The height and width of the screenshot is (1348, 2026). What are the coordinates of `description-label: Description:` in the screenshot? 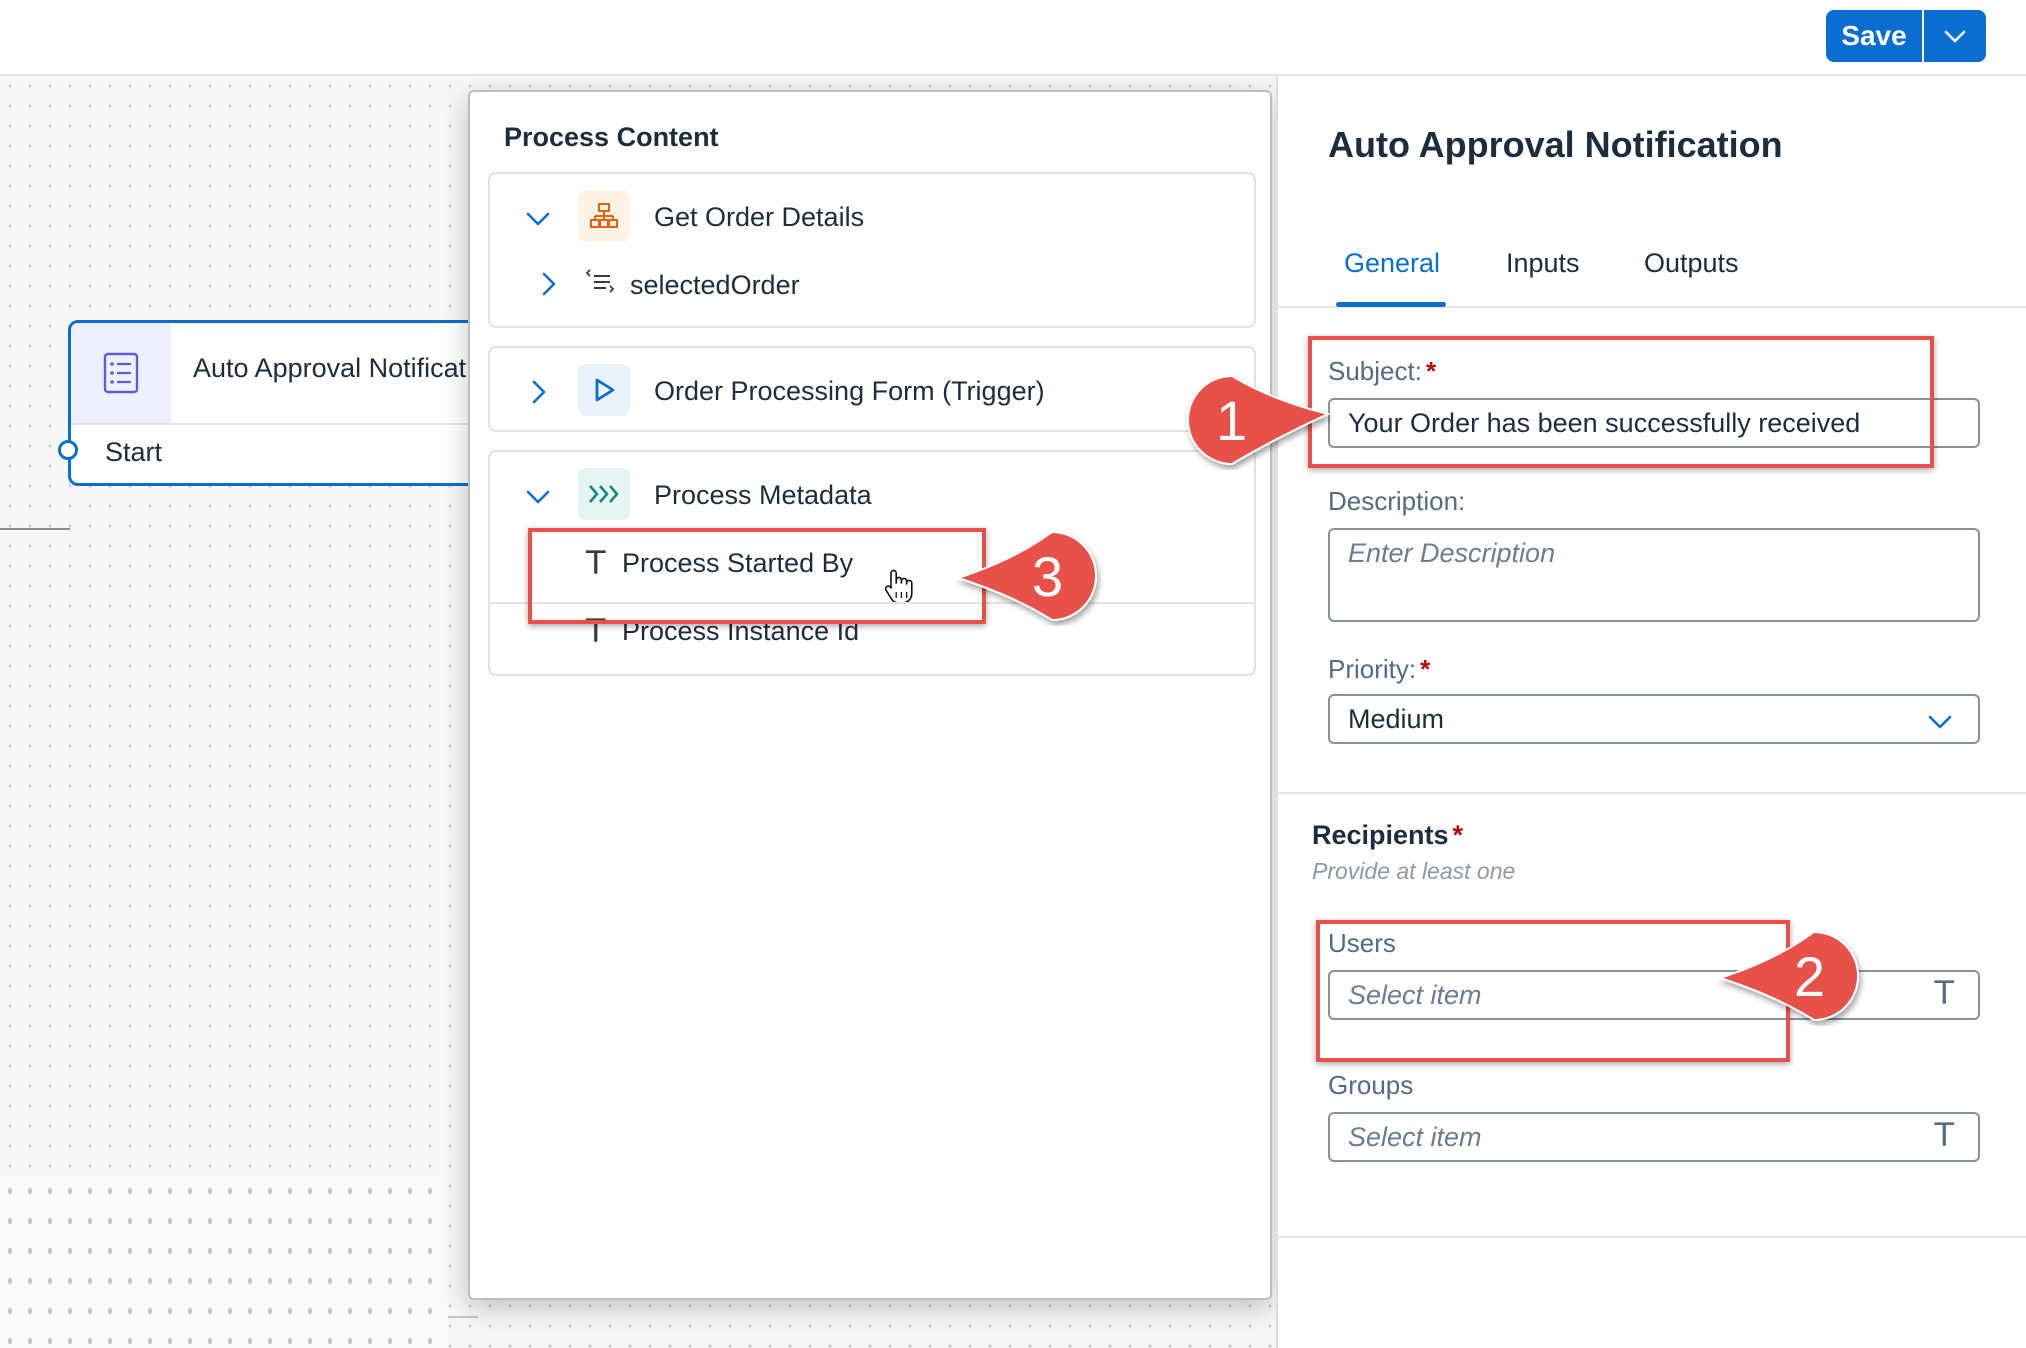 It's located at (1397, 501).